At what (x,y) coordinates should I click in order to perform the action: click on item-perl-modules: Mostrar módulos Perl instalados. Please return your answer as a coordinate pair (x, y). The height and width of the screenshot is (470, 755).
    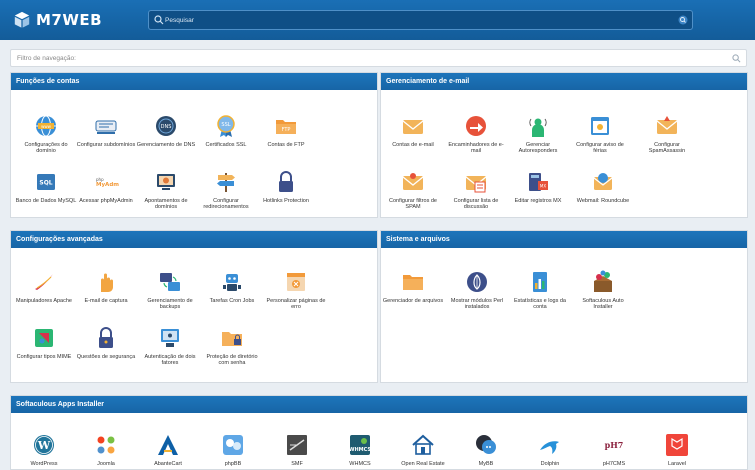
    Looking at the image, I should click on (477, 289).